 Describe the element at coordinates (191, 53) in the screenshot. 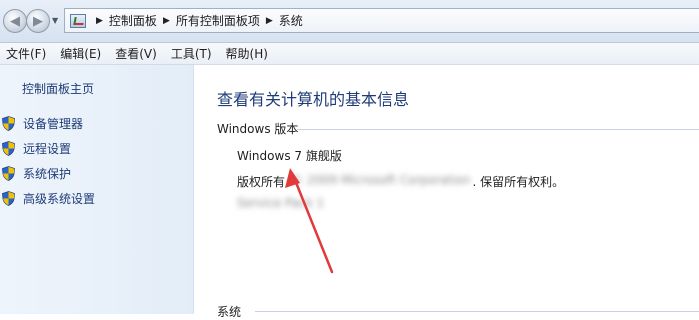

I see `menu-tools: 工具(T)` at that location.